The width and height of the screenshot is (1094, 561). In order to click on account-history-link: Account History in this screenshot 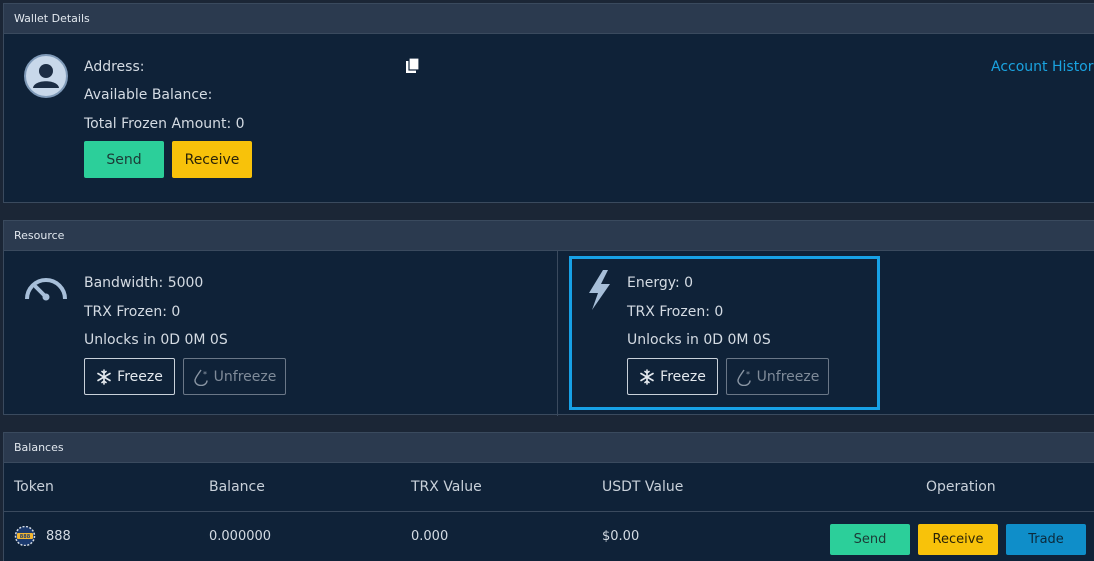, I will do `click(1042, 67)`.